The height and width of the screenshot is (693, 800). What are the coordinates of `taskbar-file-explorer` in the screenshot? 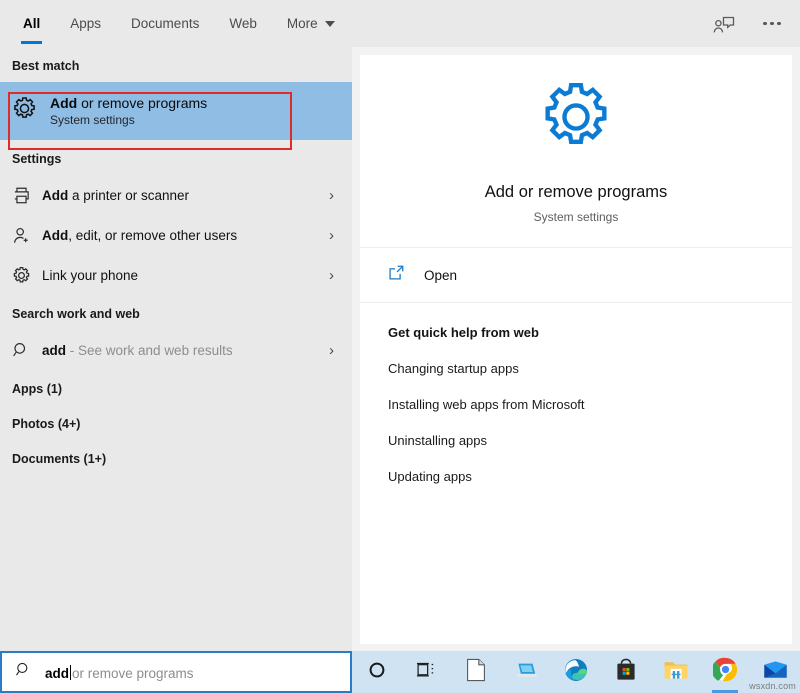 It's located at (676, 672).